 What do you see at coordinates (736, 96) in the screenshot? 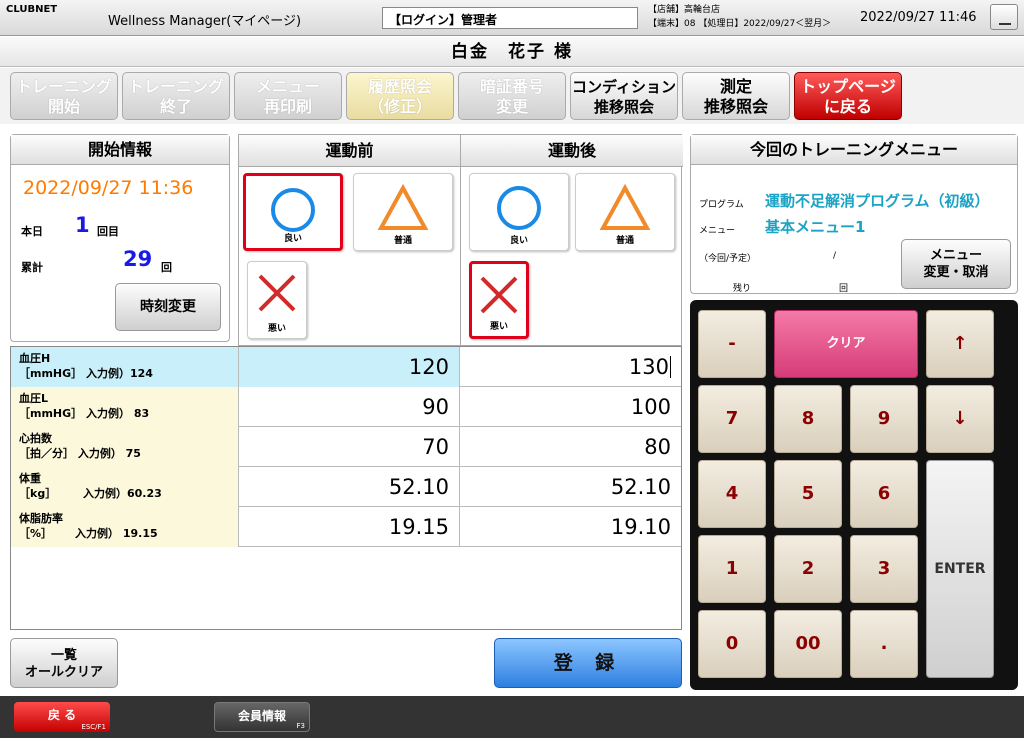
I see `nav-measurement-history-button: 測定 推移照会` at bounding box center [736, 96].